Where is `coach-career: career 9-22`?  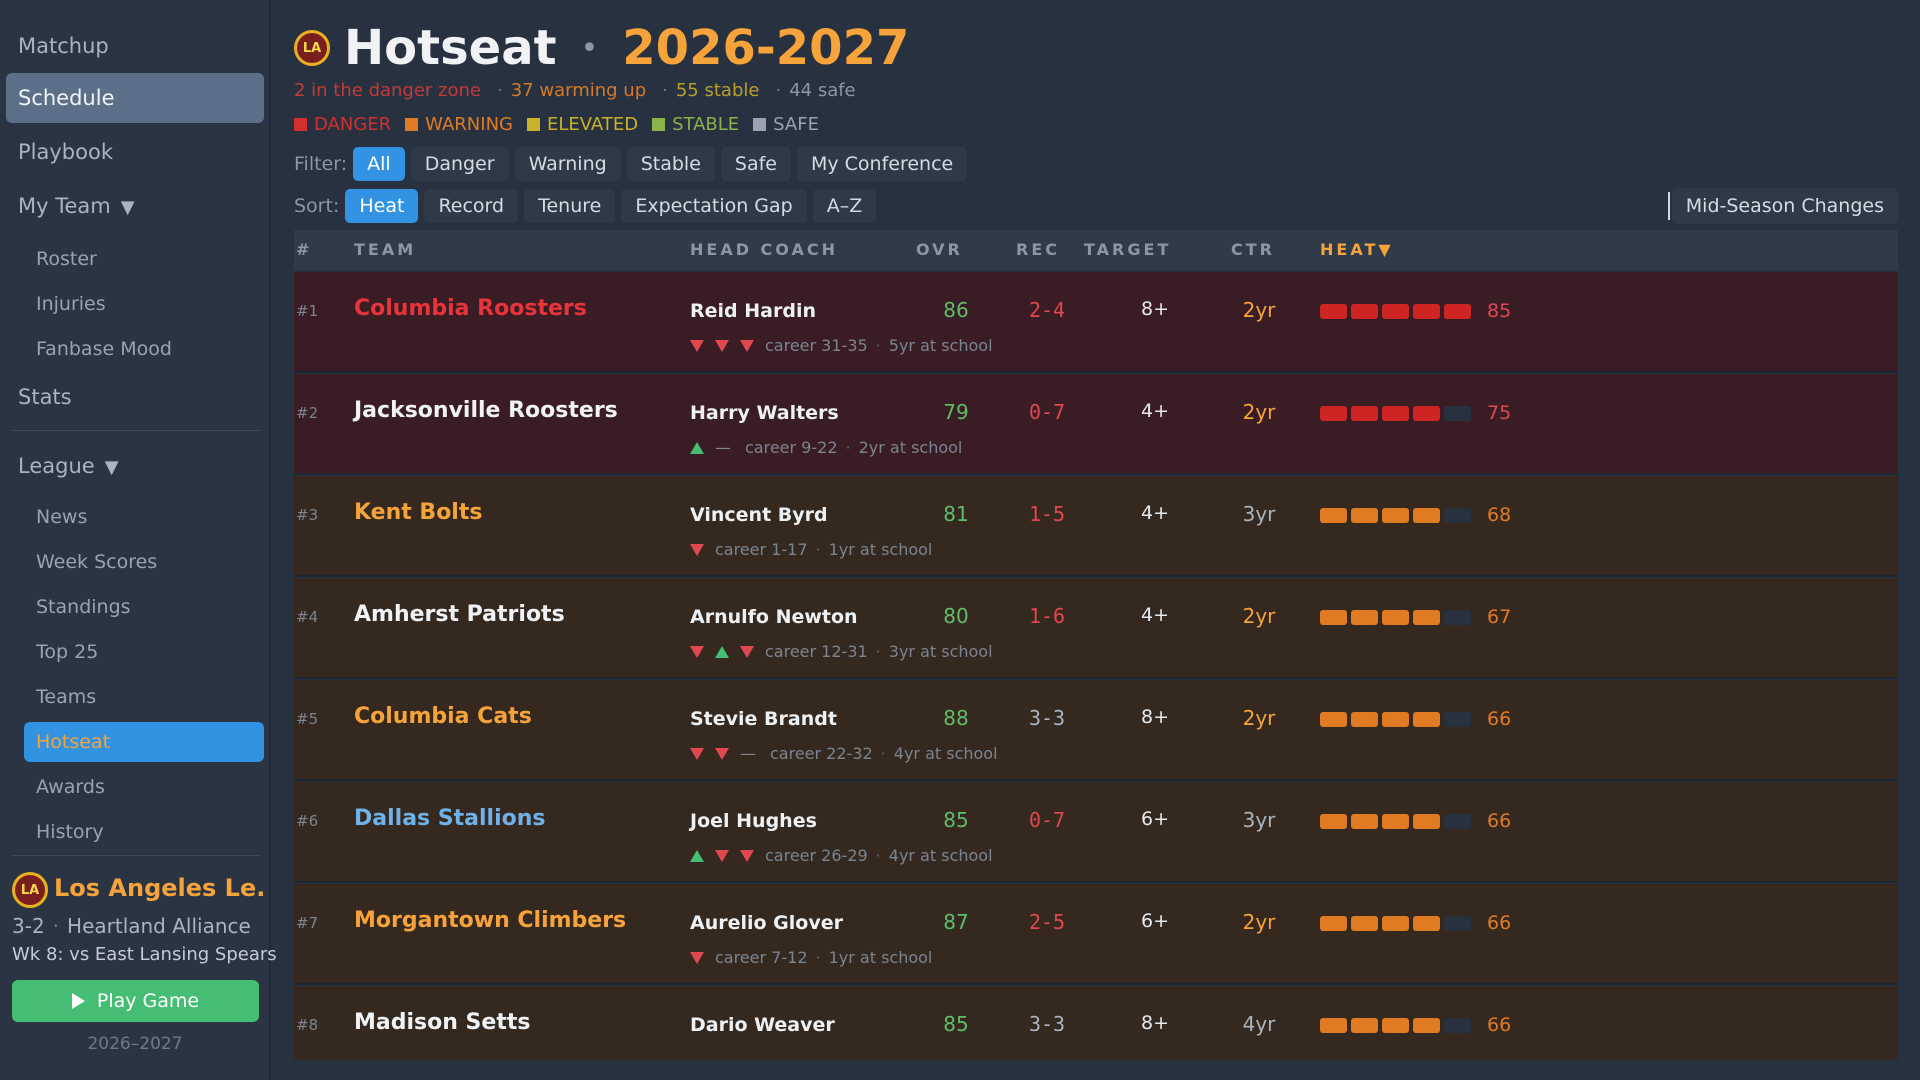 coach-career: career 9-22 is located at coordinates (791, 447).